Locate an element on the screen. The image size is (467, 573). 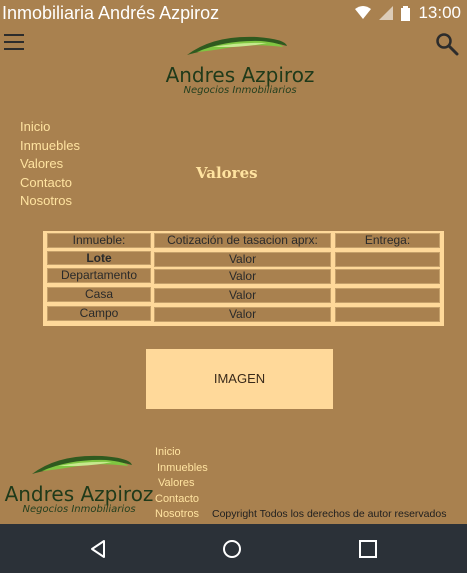
menu-icon is located at coordinates (14, 42).